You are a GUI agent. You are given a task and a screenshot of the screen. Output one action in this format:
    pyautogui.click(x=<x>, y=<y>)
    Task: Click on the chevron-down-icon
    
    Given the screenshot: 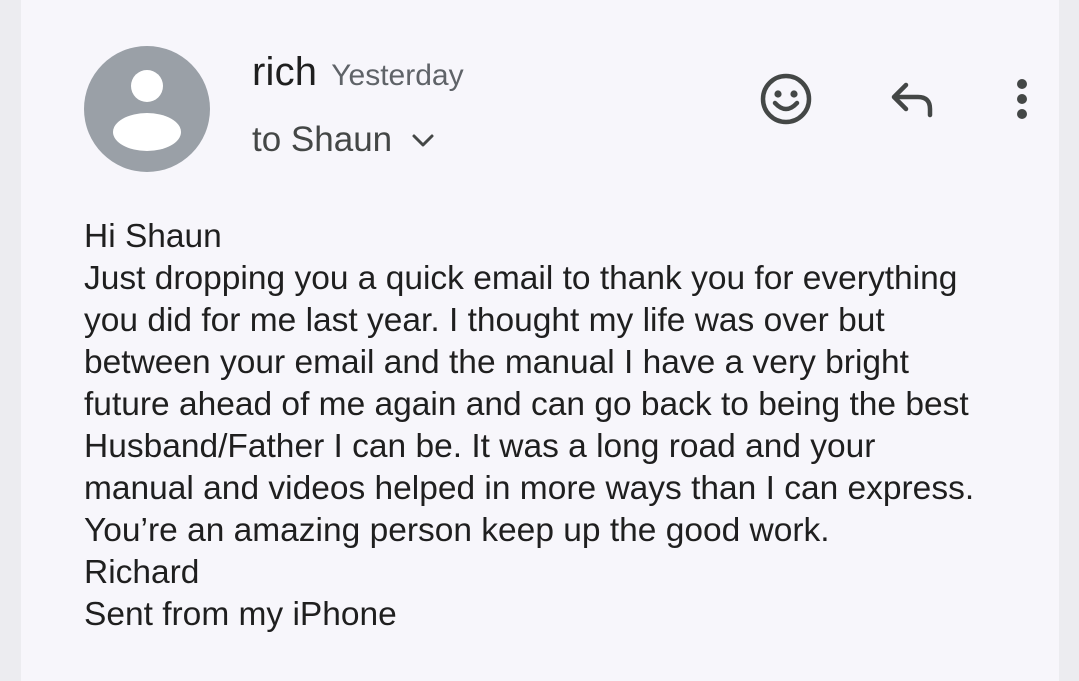 What is the action you would take?
    pyautogui.click(x=423, y=140)
    